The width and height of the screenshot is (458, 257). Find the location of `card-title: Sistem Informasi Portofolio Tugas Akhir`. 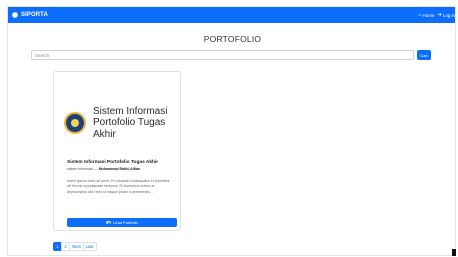

card-title: Sistem Informasi Portofolio Tugas Akhir is located at coordinates (113, 162).